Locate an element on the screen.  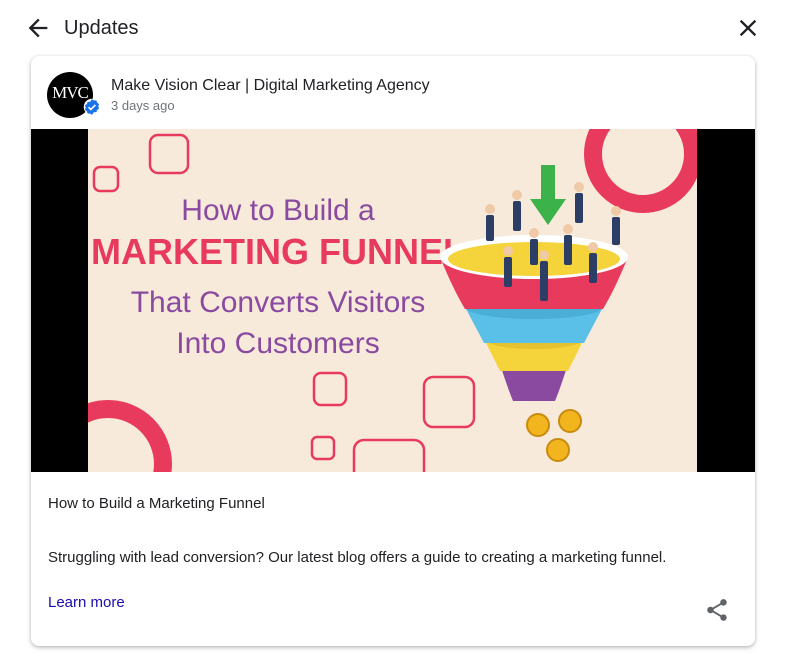
image-headline-line1: How to Build a is located at coordinates (278, 210).